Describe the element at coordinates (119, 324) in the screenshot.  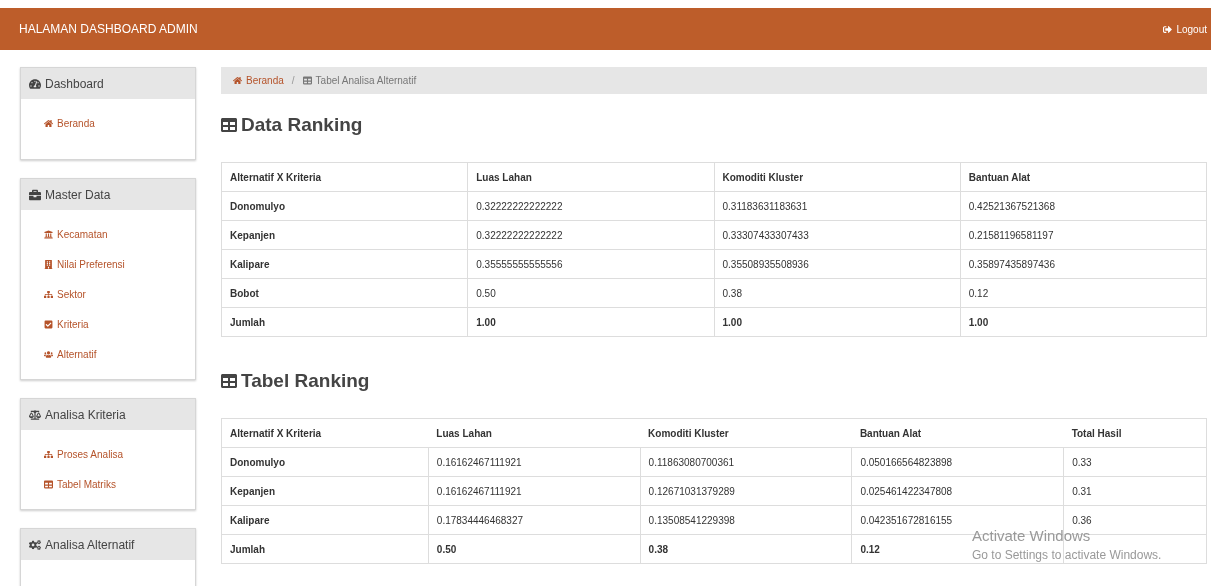
I see `sidebar-link: Kriteria` at that location.